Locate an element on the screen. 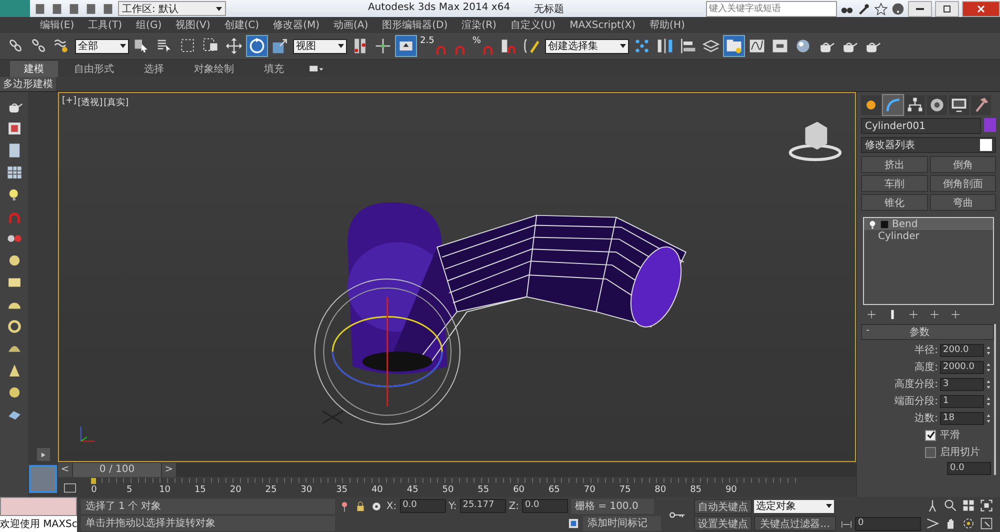 The height and width of the screenshot is (532, 1000). menu-item: MAXScript(X) is located at coordinates (603, 25).